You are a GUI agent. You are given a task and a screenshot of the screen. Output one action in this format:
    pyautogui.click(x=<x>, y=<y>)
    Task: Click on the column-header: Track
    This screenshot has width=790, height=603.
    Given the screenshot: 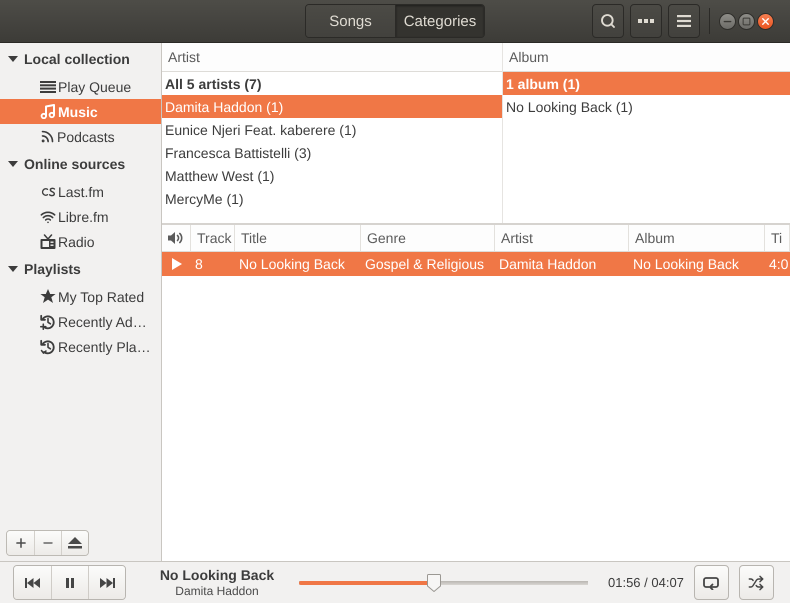 What is the action you would take?
    pyautogui.click(x=213, y=238)
    